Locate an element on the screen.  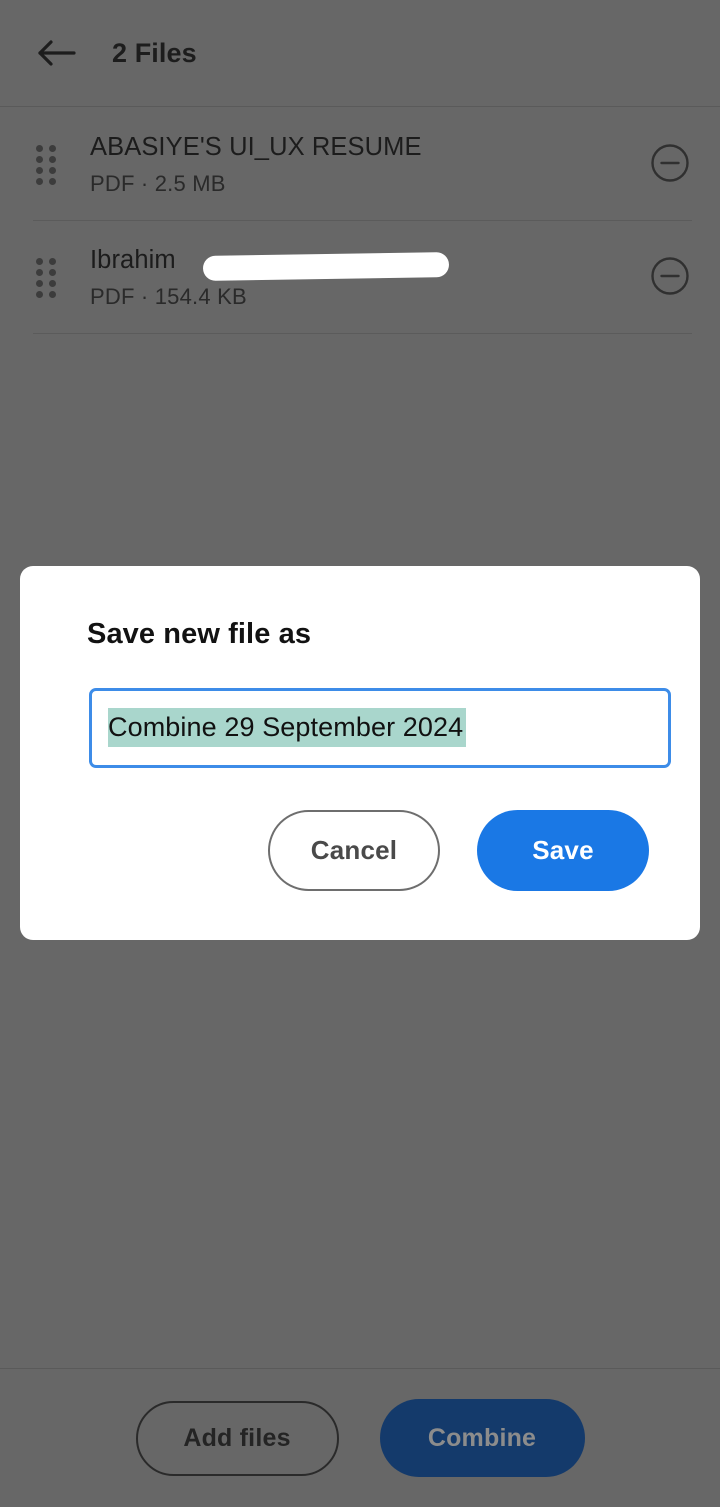
file-name: Ibrahim is located at coordinates (133, 260).